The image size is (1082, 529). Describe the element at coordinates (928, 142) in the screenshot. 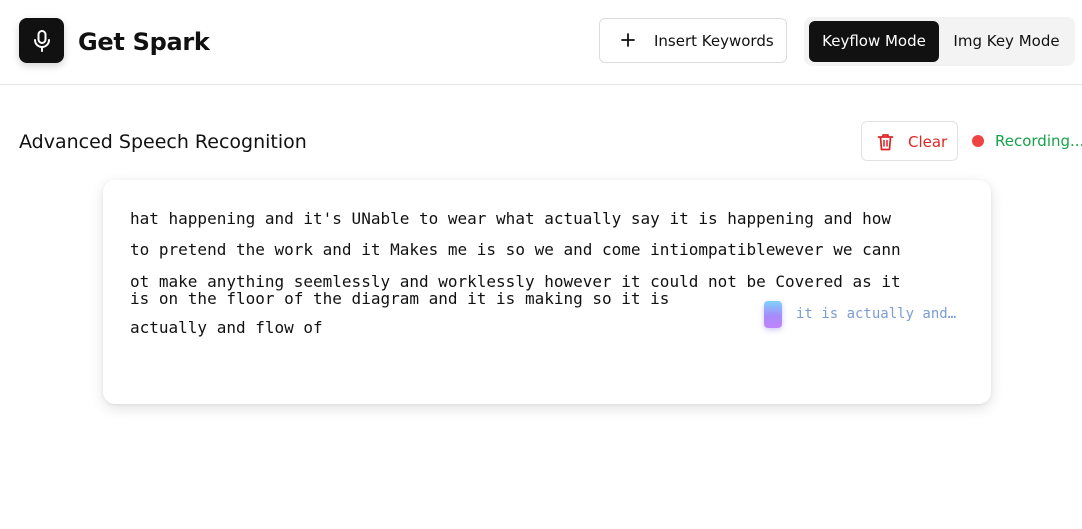

I see `clear-label: Clear` at that location.